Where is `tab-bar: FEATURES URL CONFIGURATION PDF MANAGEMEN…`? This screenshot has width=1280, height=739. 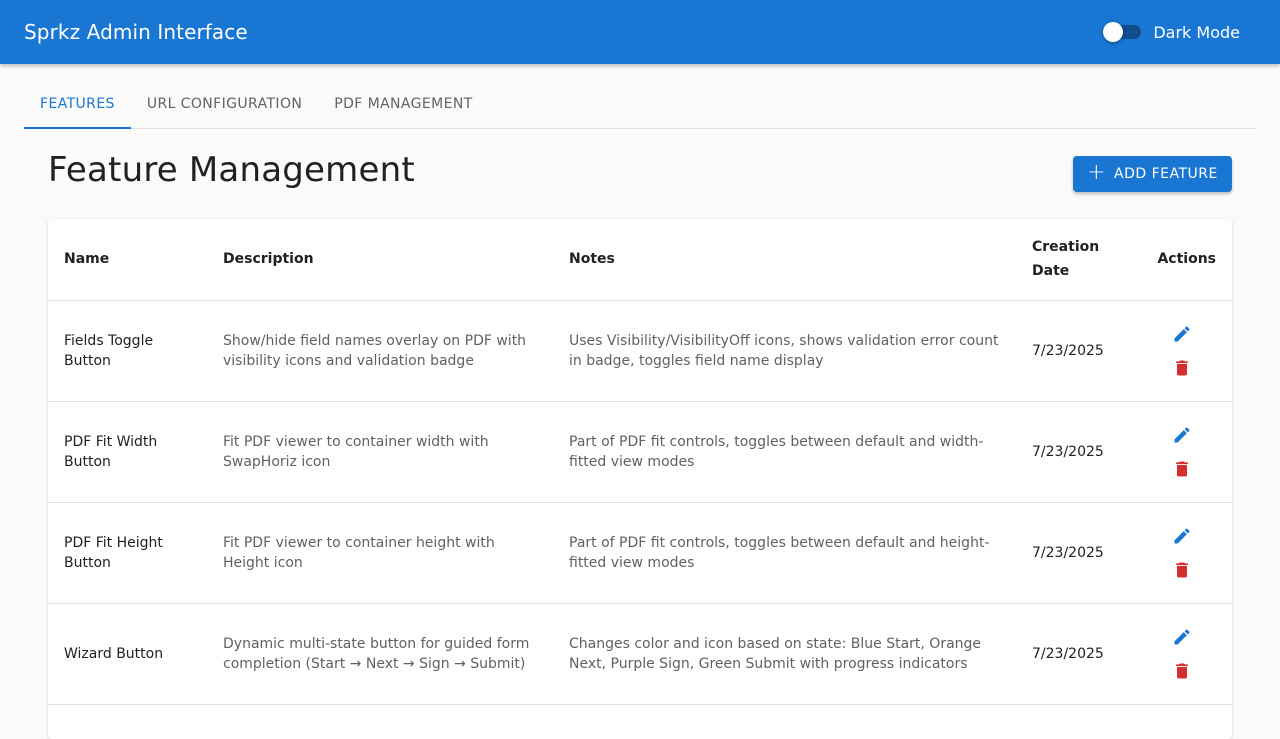 tab-bar: FEATURES URL CONFIGURATION PDF MANAGEMEN… is located at coordinates (640, 104).